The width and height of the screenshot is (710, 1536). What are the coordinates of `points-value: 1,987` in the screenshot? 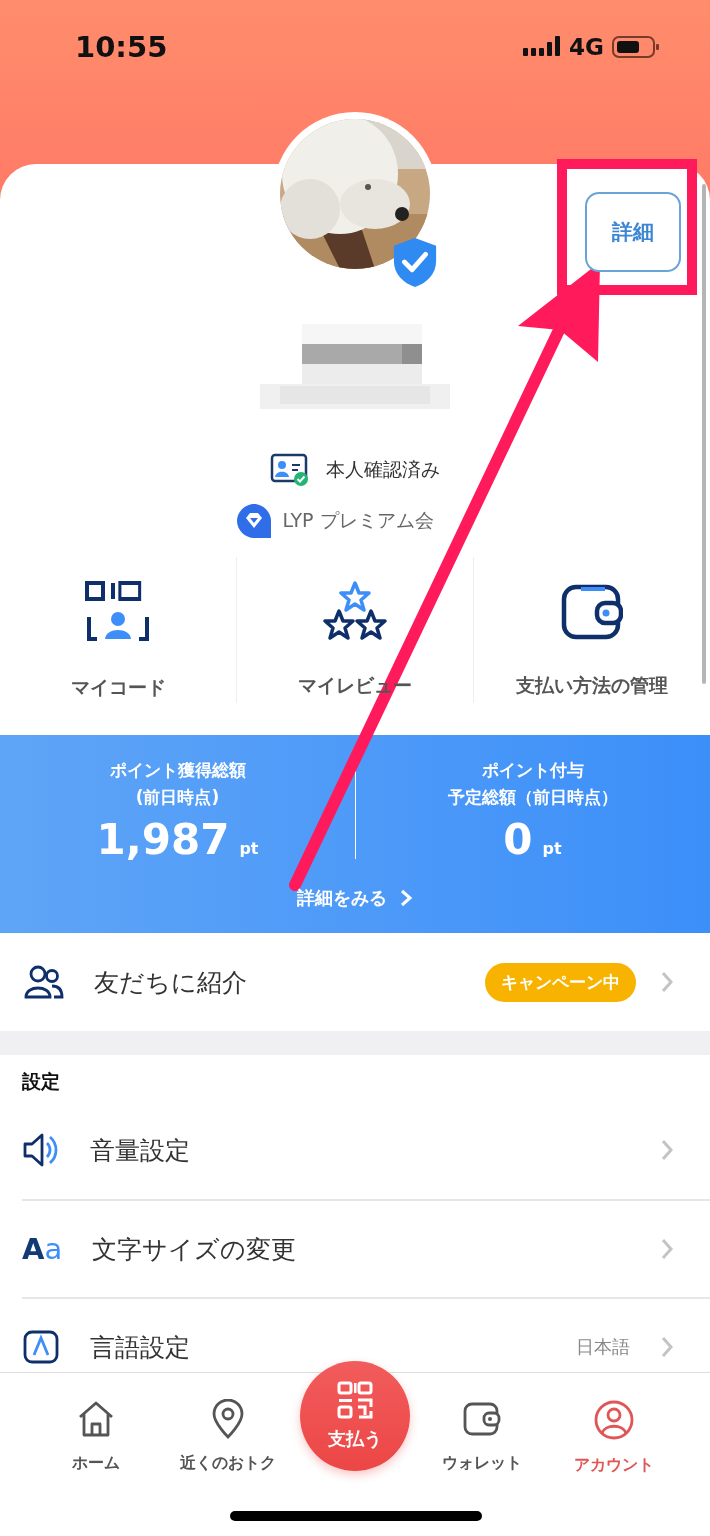 It's located at (163, 839).